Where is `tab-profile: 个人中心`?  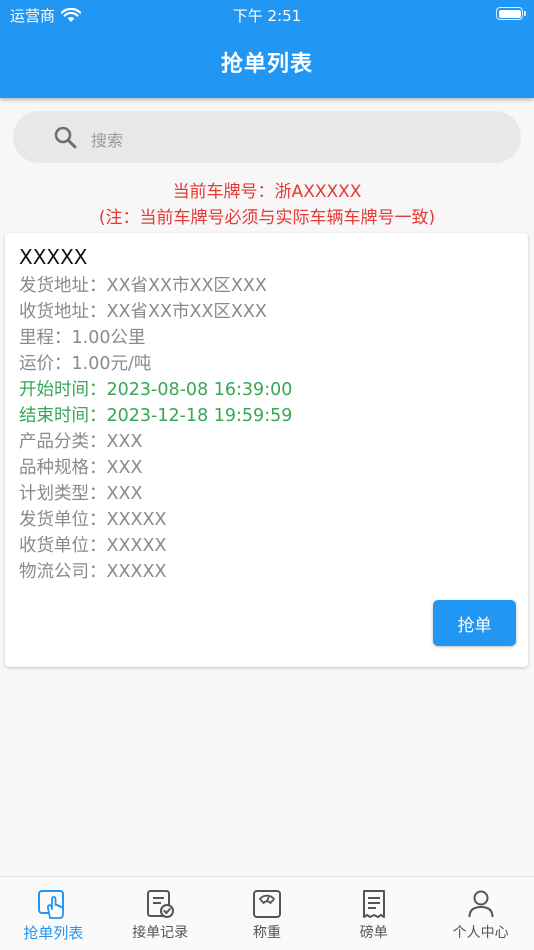 tab-profile: 个人中心 is located at coordinates (480, 913).